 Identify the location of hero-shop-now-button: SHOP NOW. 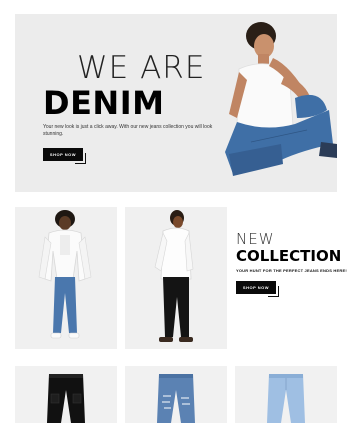
(64, 156).